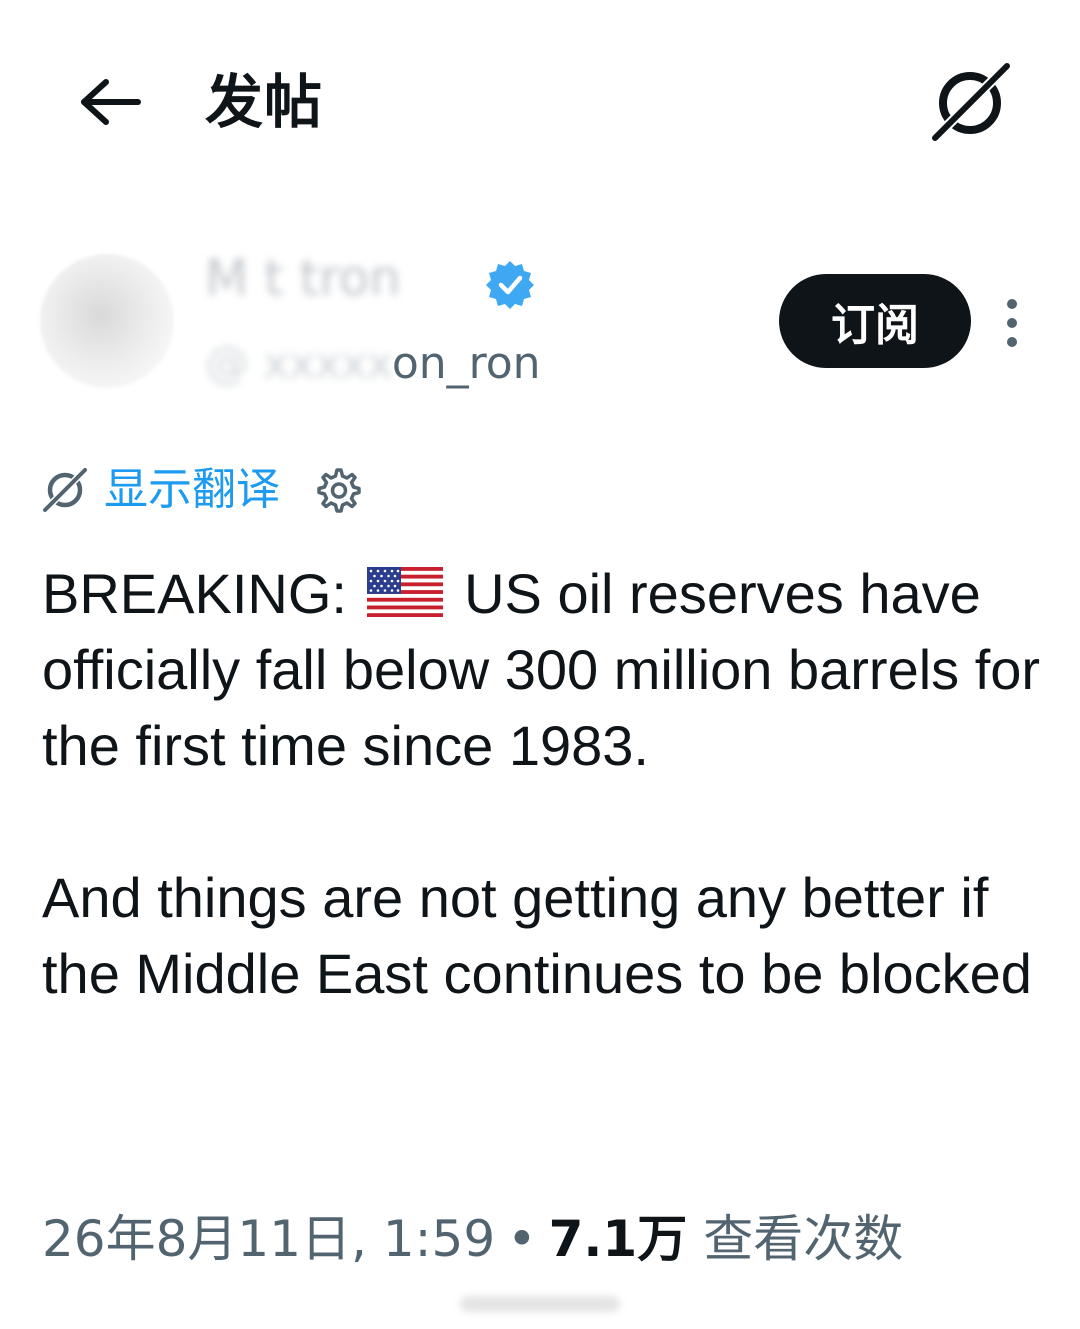 The image size is (1080, 1329). What do you see at coordinates (803, 1239) in the screenshot?
I see `views-label: 查看次数` at bounding box center [803, 1239].